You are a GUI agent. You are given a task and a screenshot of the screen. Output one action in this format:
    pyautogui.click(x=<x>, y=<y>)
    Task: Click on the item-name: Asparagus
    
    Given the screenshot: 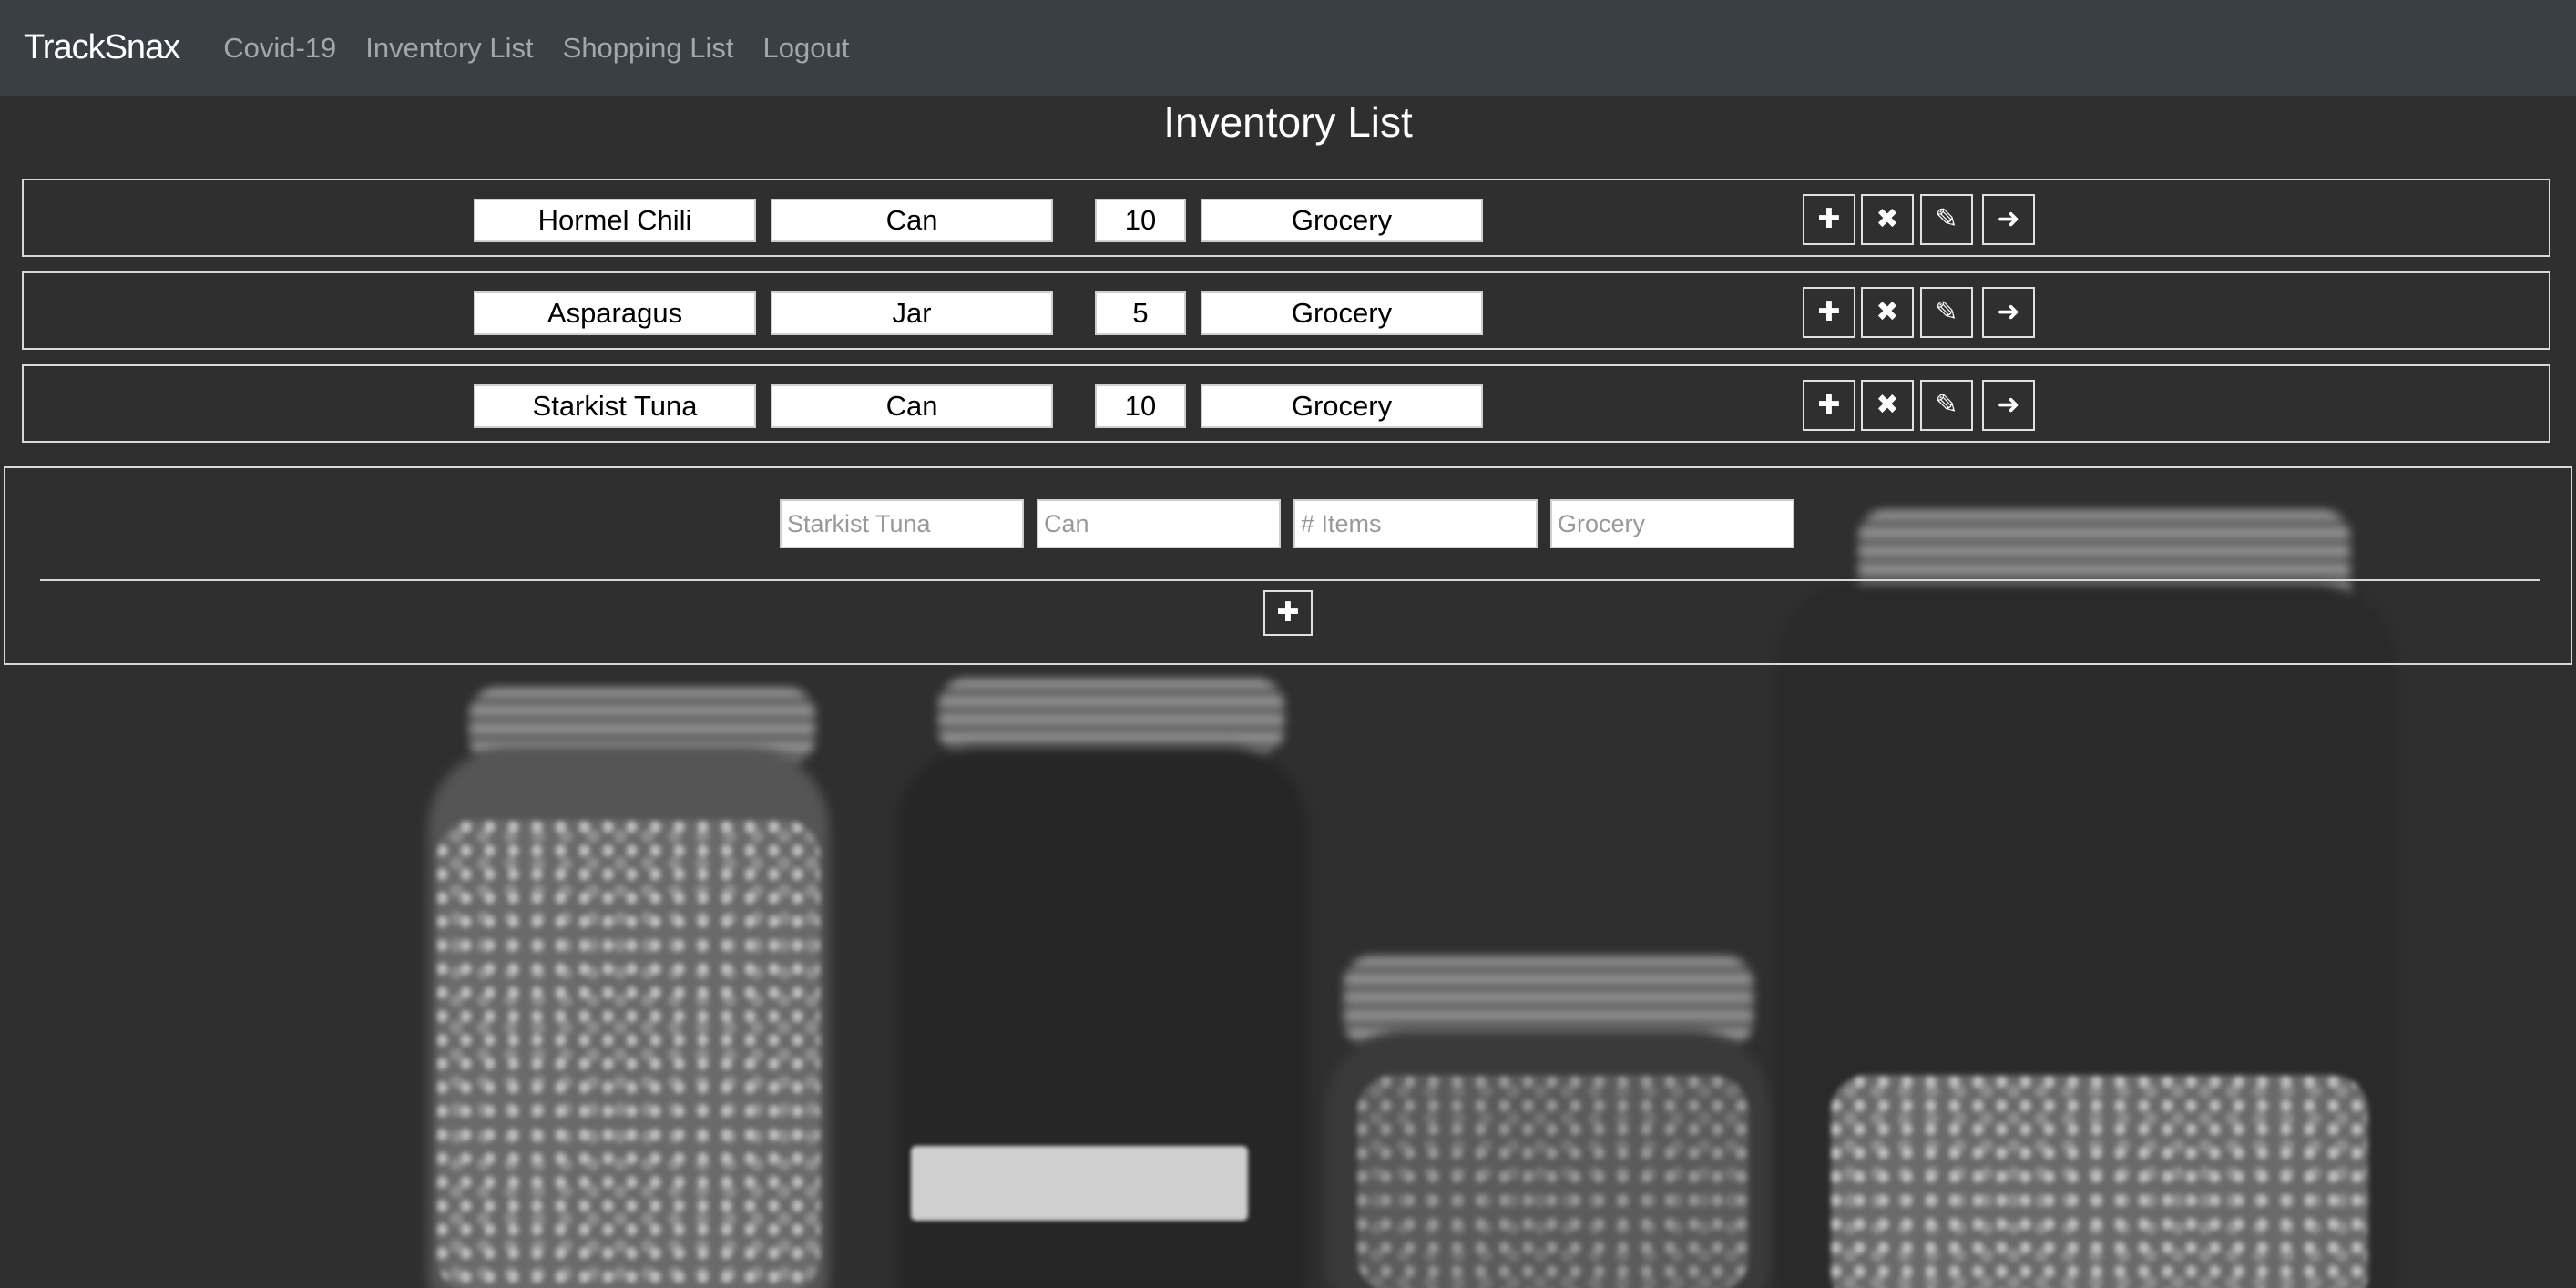 What is the action you would take?
    pyautogui.click(x=615, y=313)
    